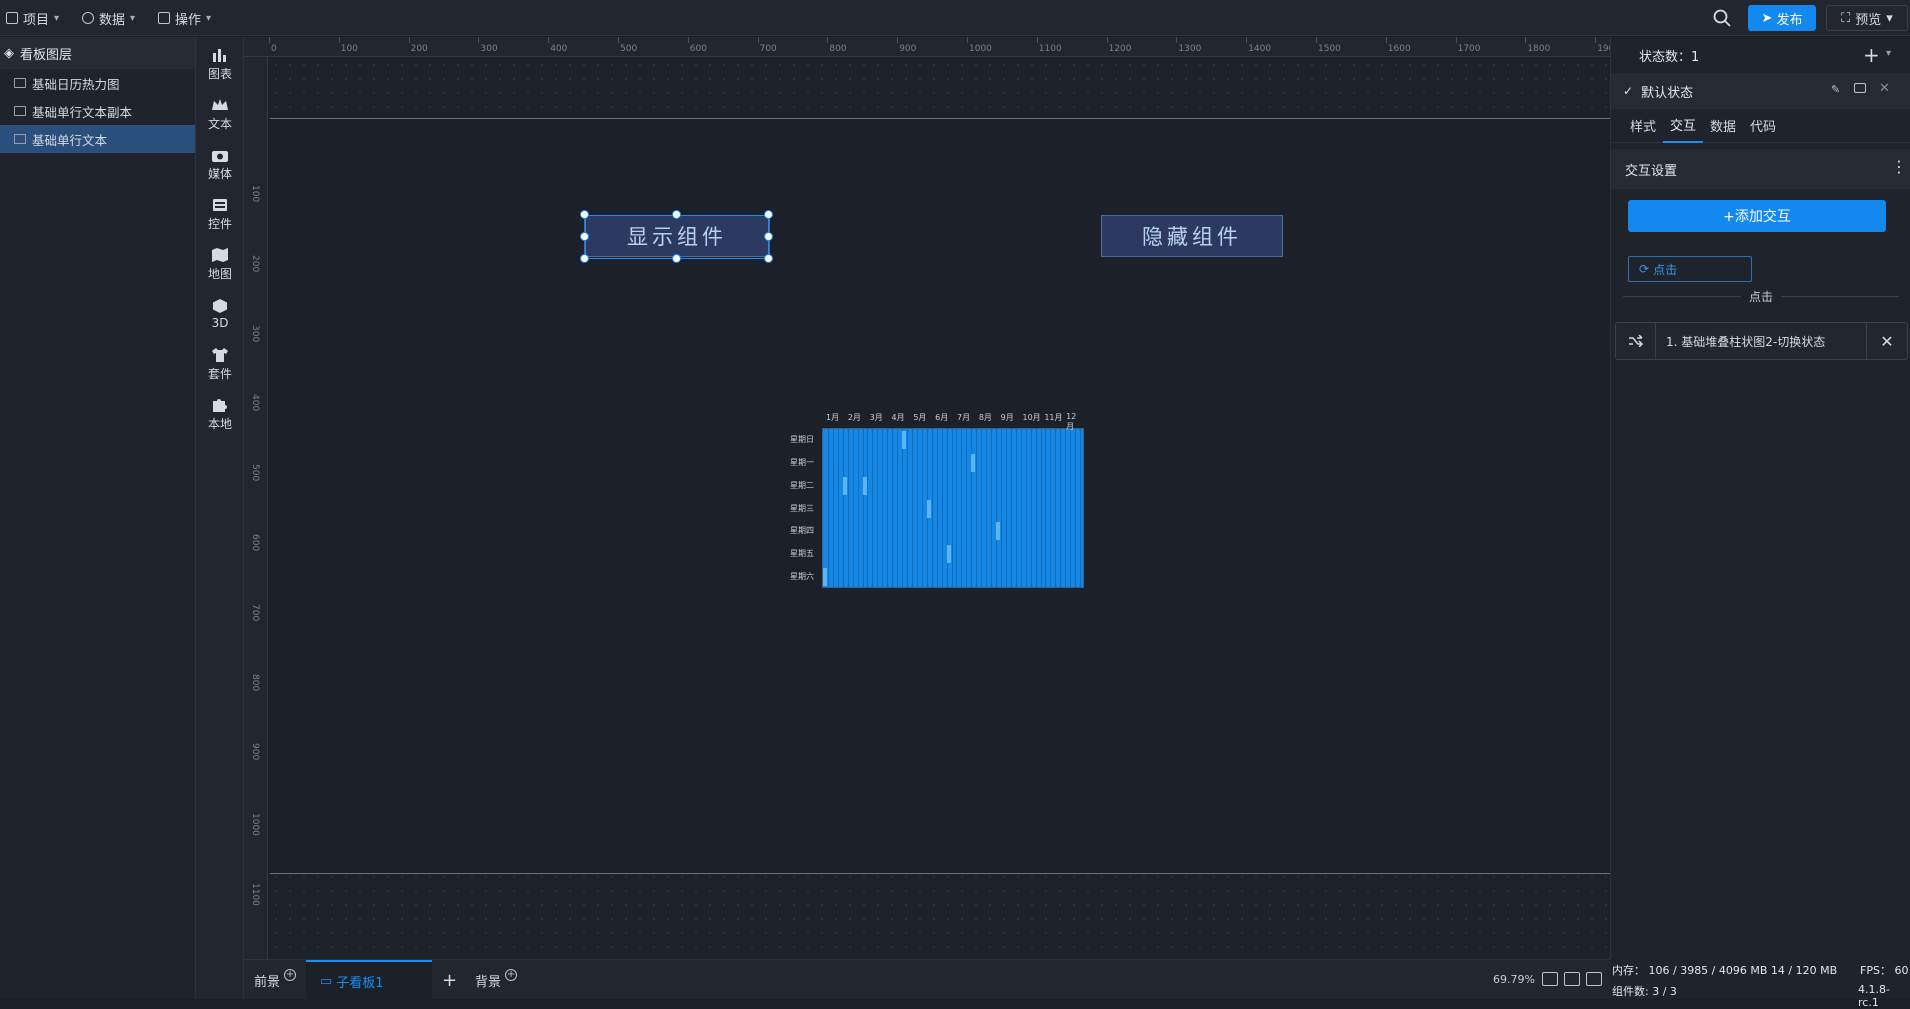 The width and height of the screenshot is (1910, 1009). I want to click on ruler-top-tick-label: 1000, so click(980, 49).